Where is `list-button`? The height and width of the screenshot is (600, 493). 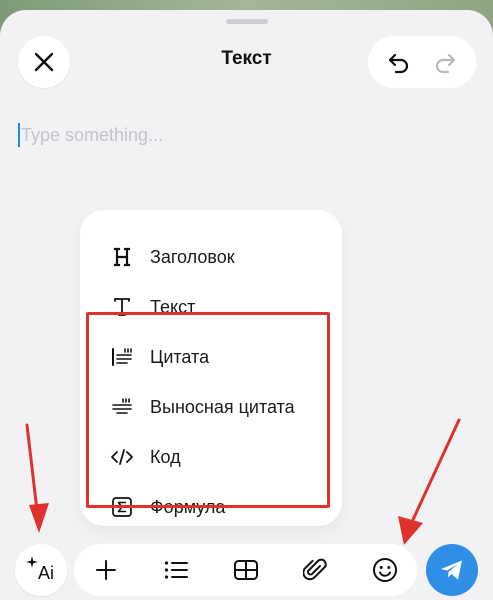 list-button is located at coordinates (176, 570).